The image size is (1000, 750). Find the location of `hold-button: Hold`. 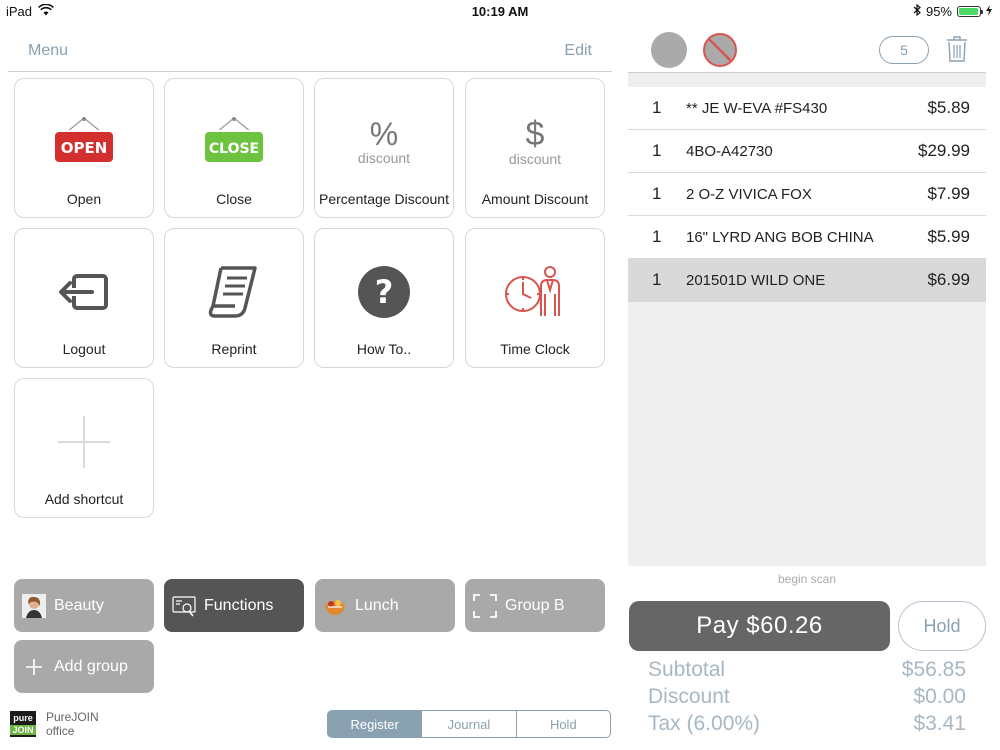

hold-button: Hold is located at coordinates (942, 626).